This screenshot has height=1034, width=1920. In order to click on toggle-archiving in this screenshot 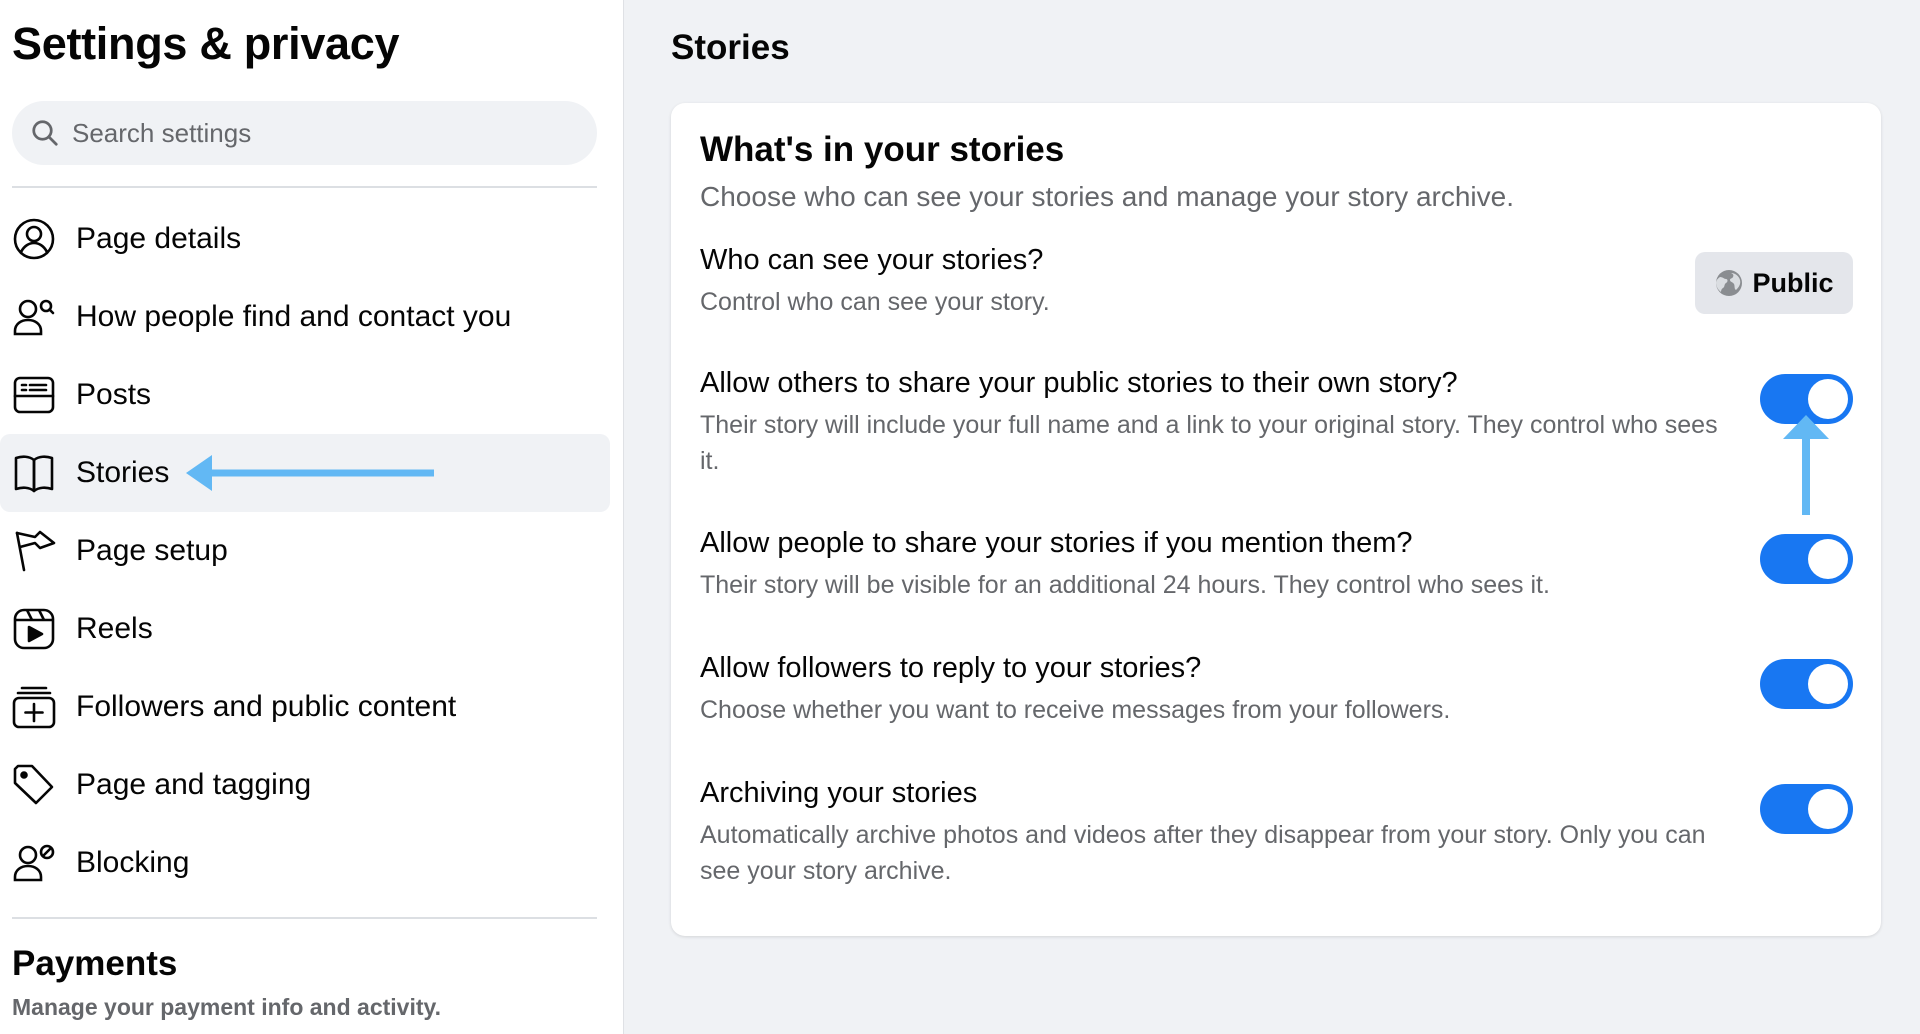, I will do `click(1806, 809)`.